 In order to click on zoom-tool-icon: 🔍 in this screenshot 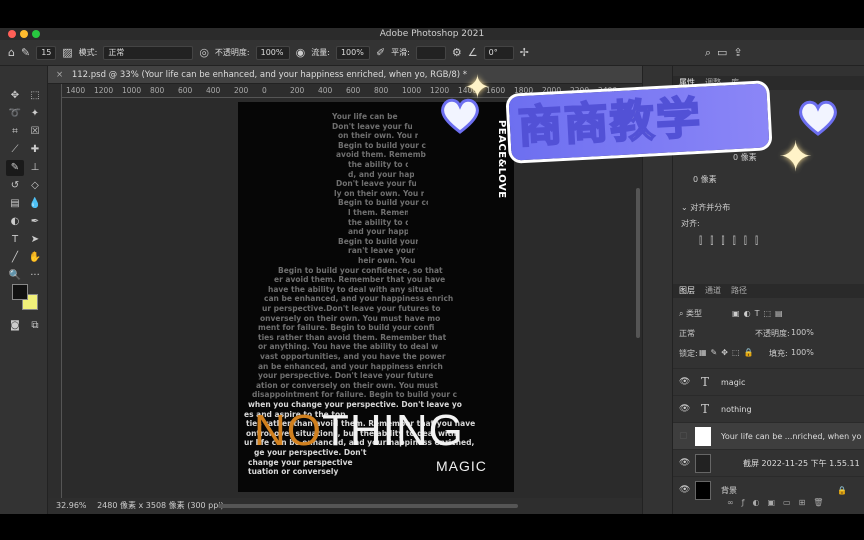, I will do `click(15, 276)`.